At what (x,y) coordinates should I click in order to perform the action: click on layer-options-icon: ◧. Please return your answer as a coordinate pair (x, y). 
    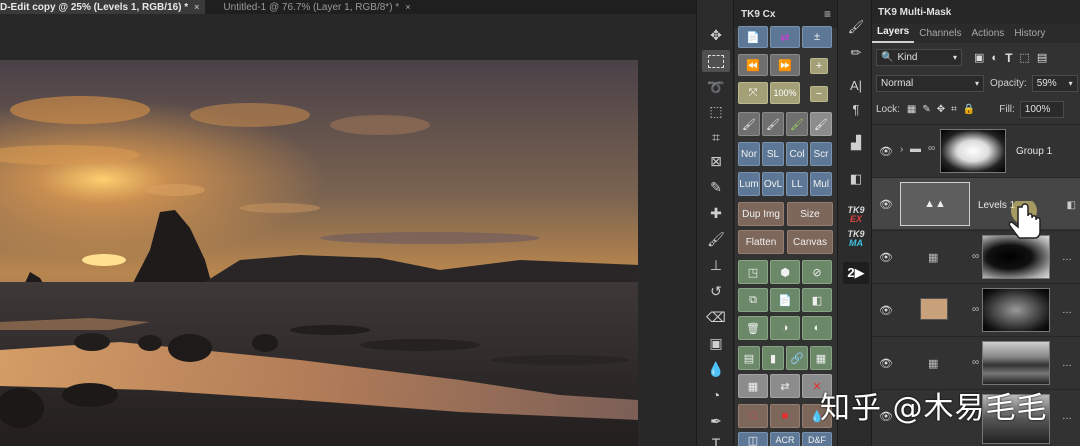
    Looking at the image, I should click on (1071, 205).